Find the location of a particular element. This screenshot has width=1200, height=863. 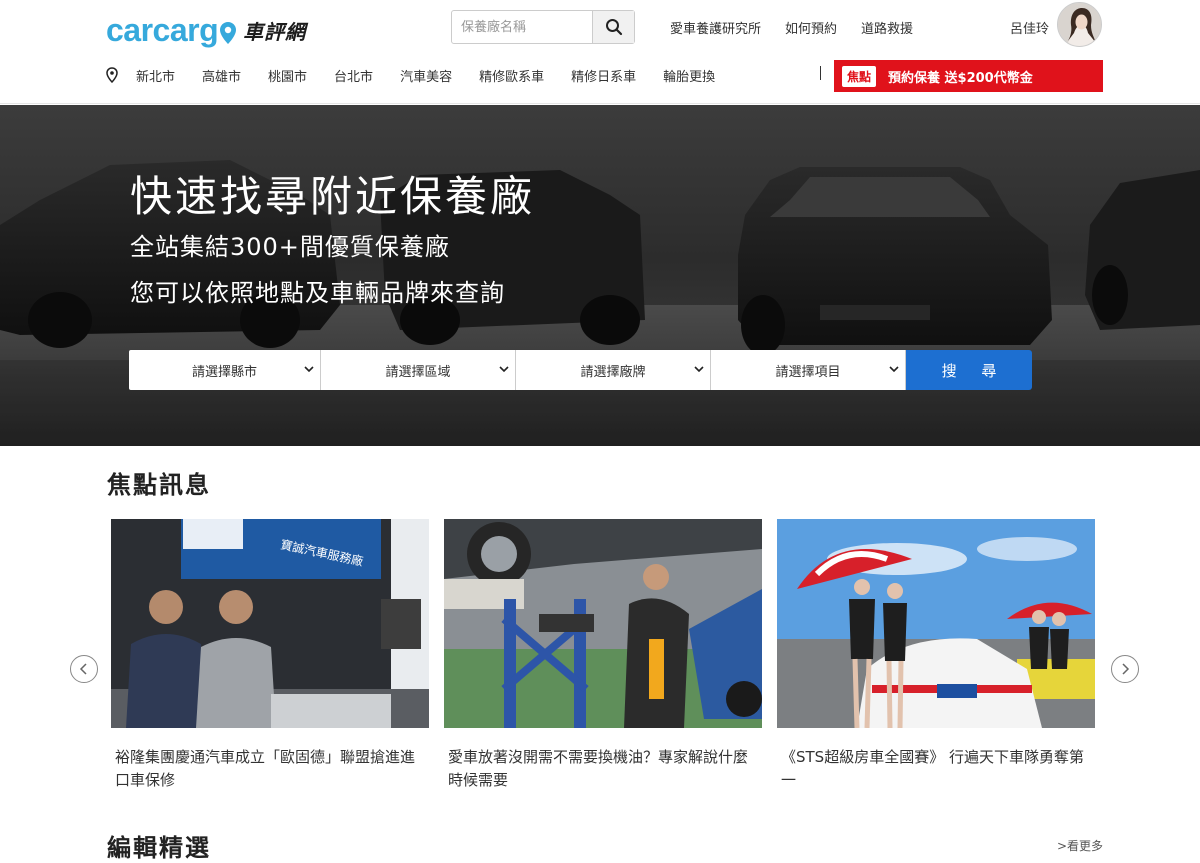

news-card: 愛車放著沒開需不需要換機油？專家解說什麼時候需要 is located at coordinates (603, 655).